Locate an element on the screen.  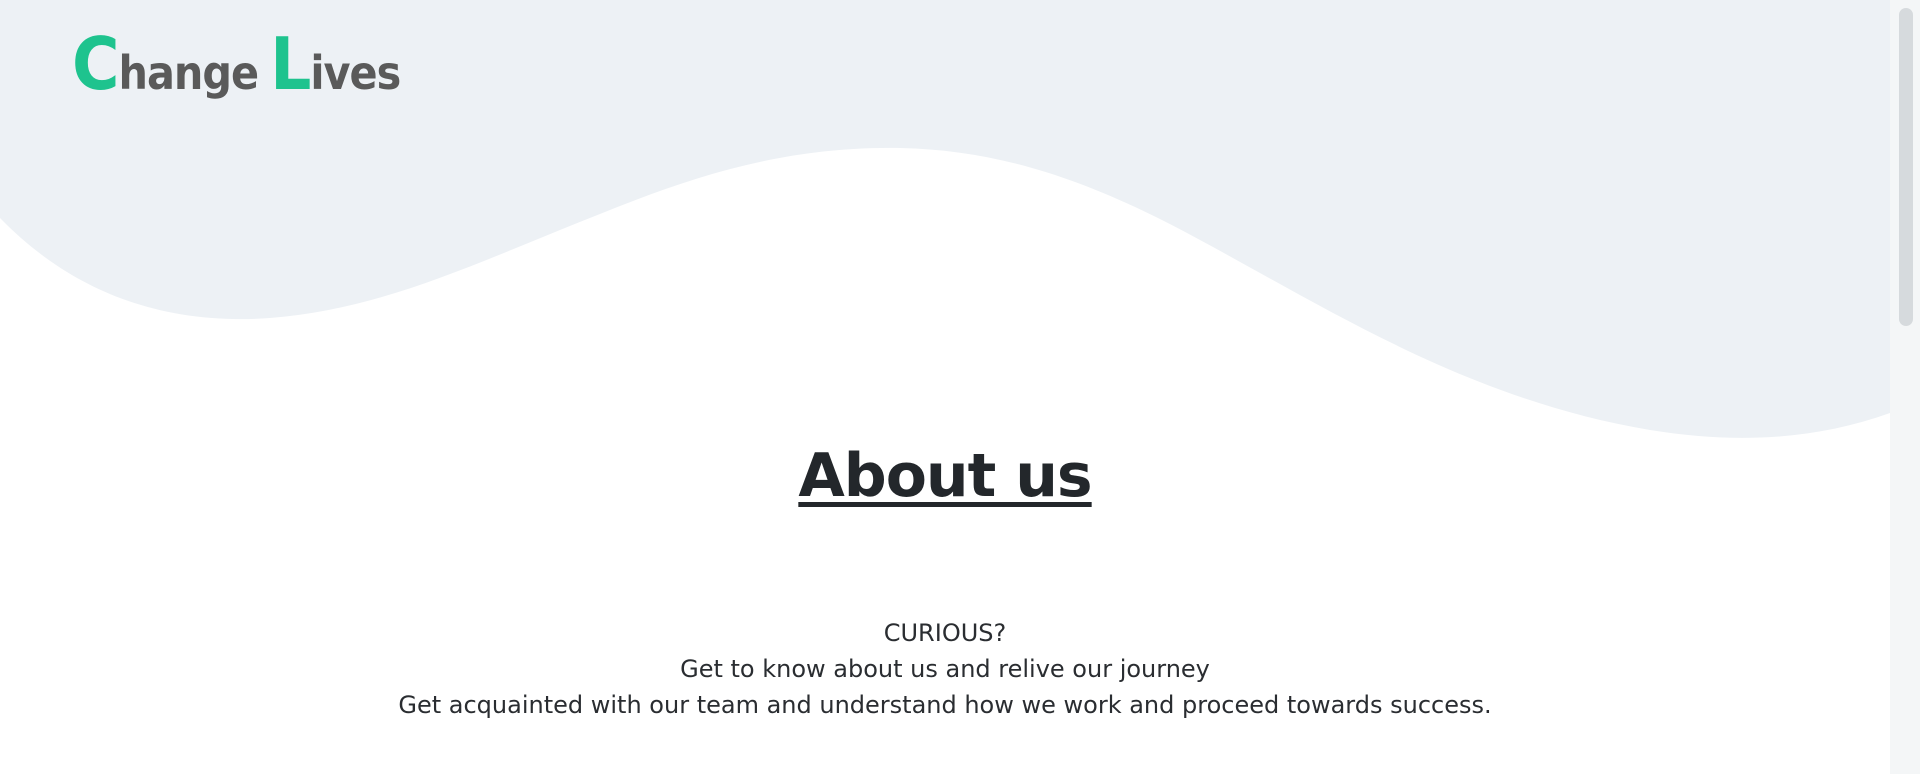
page-title: About us is located at coordinates (945, 476).